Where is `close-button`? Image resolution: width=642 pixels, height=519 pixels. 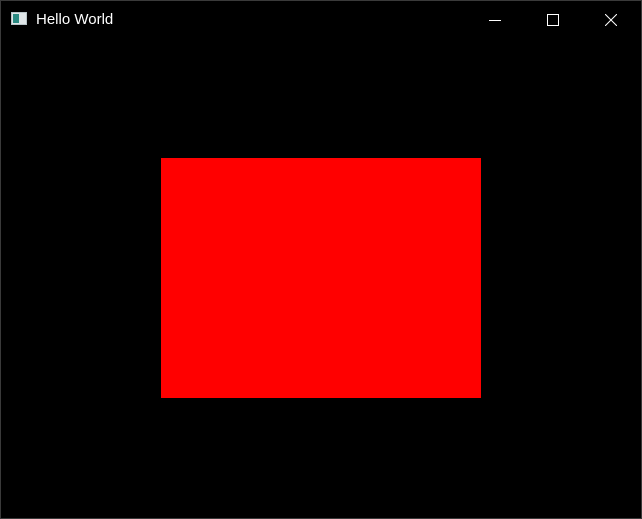 close-button is located at coordinates (611, 19).